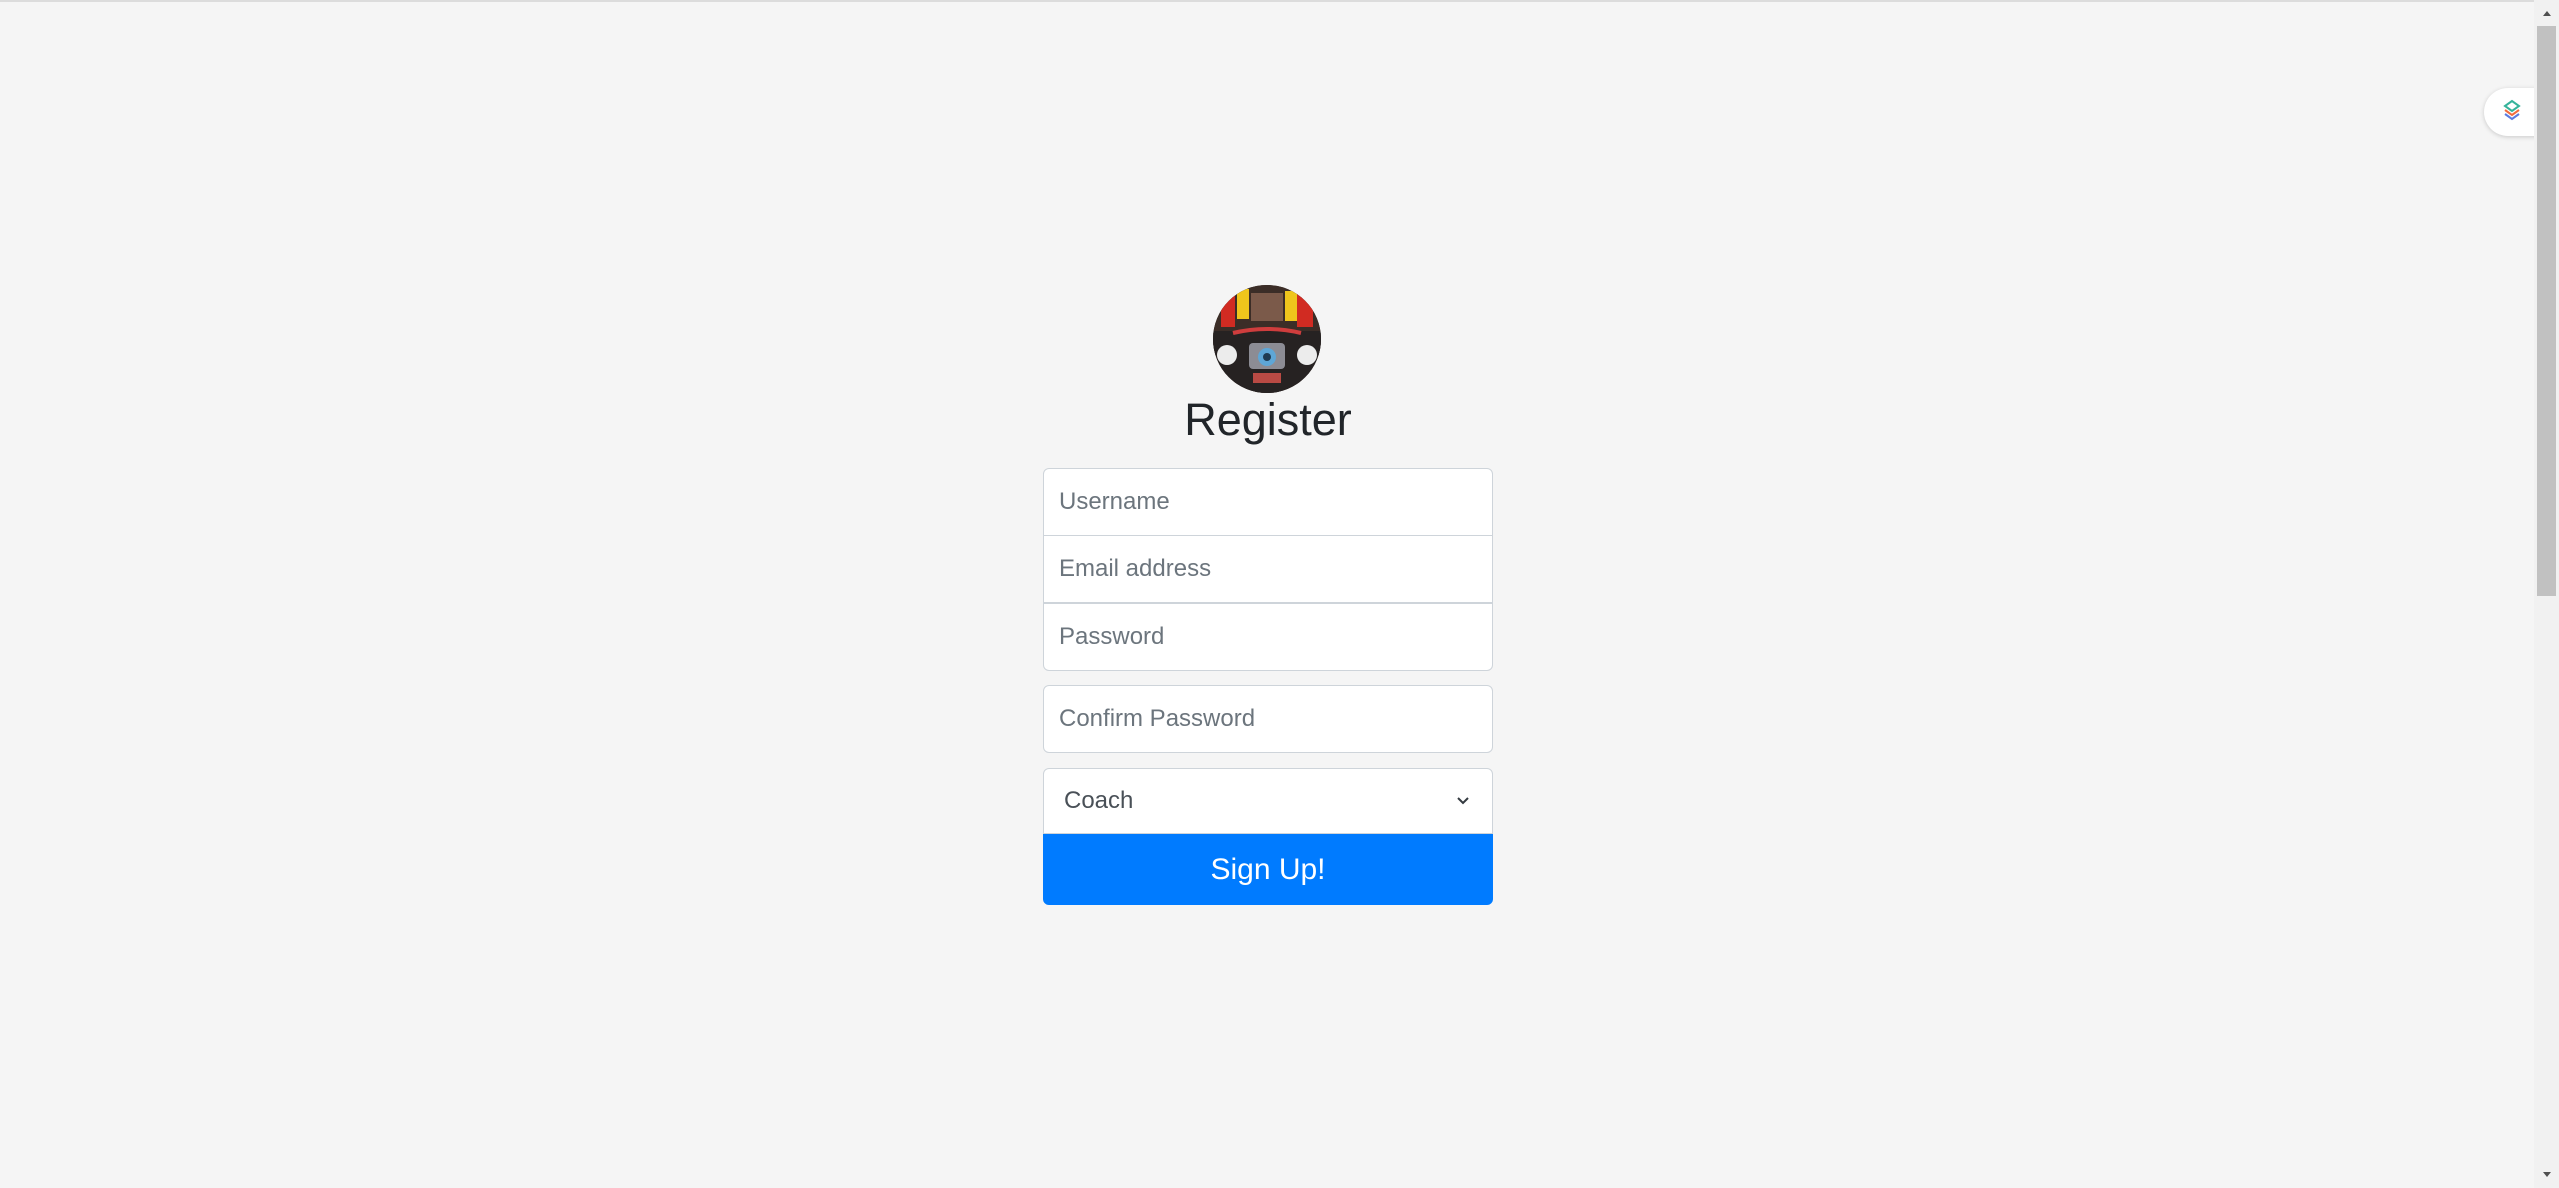 The height and width of the screenshot is (1188, 2559). What do you see at coordinates (1268, 637) in the screenshot?
I see `password-input` at bounding box center [1268, 637].